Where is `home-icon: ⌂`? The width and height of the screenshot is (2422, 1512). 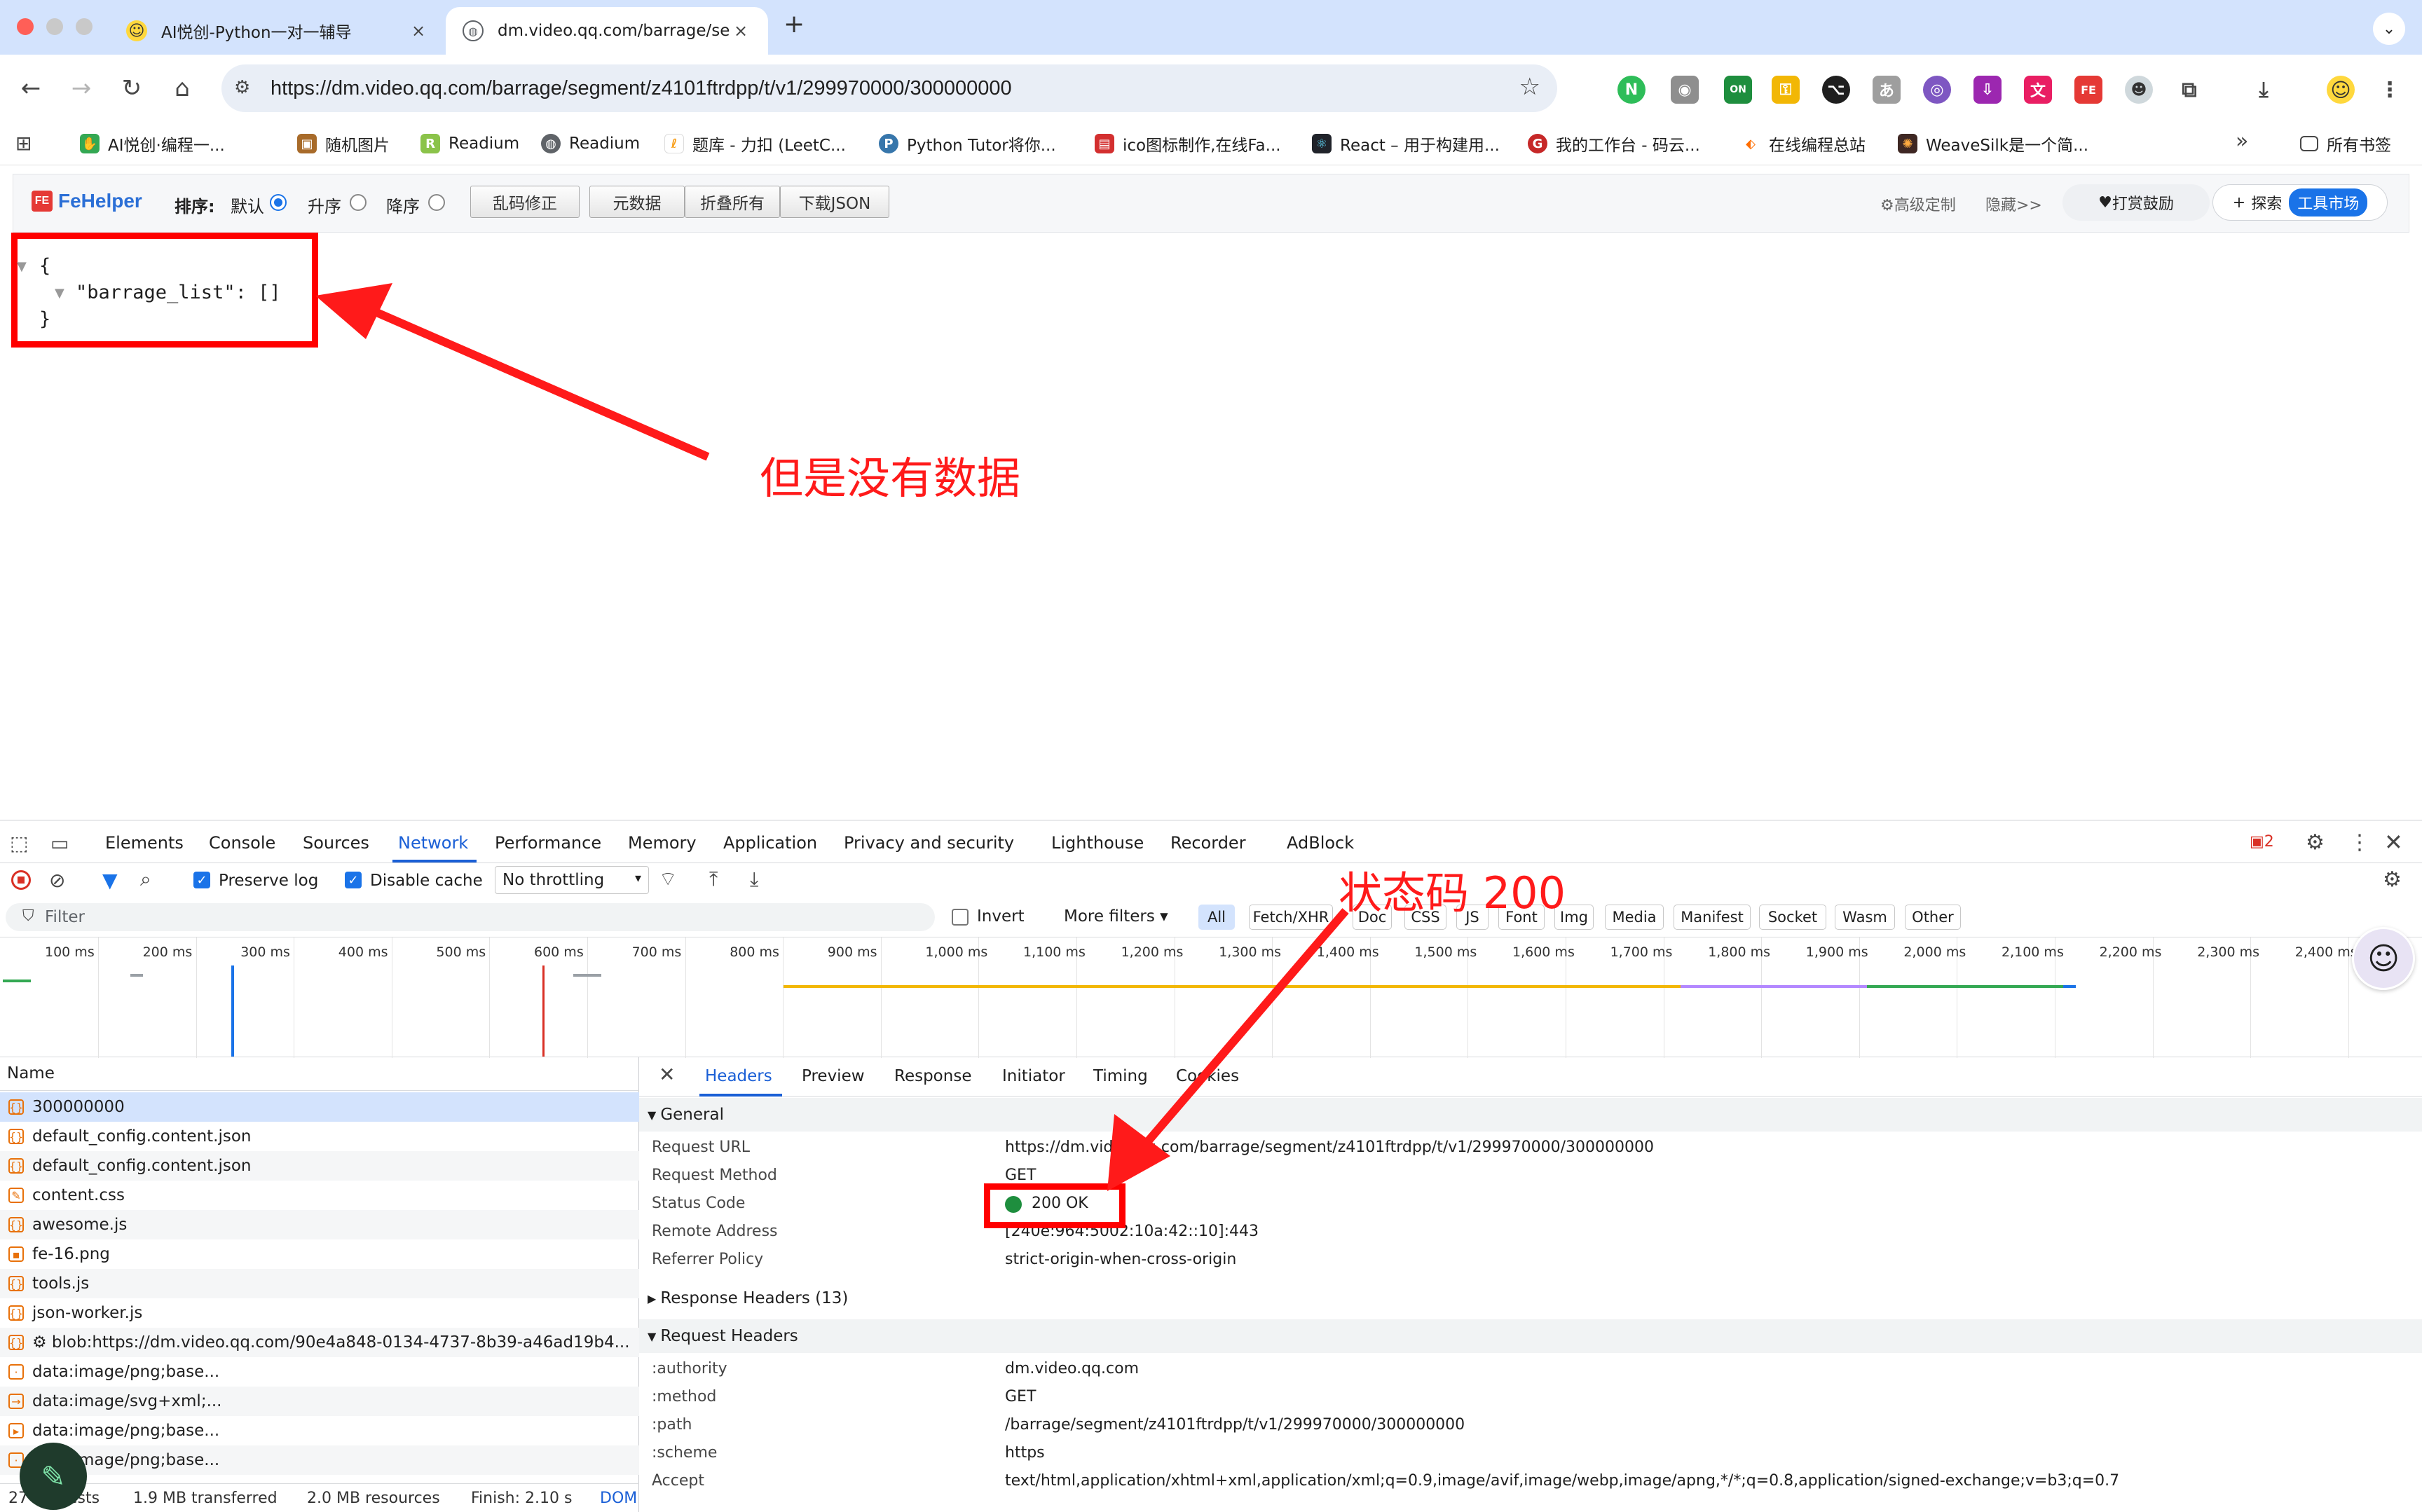
home-icon: ⌂ is located at coordinates (182, 88).